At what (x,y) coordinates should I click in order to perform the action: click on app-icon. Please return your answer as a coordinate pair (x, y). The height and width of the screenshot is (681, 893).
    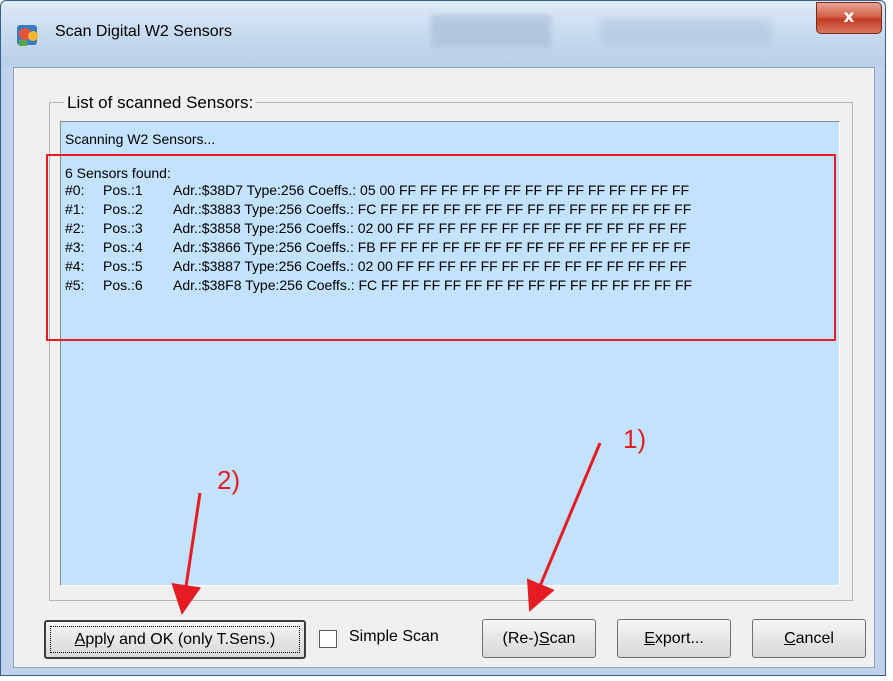
    Looking at the image, I should click on (27, 35).